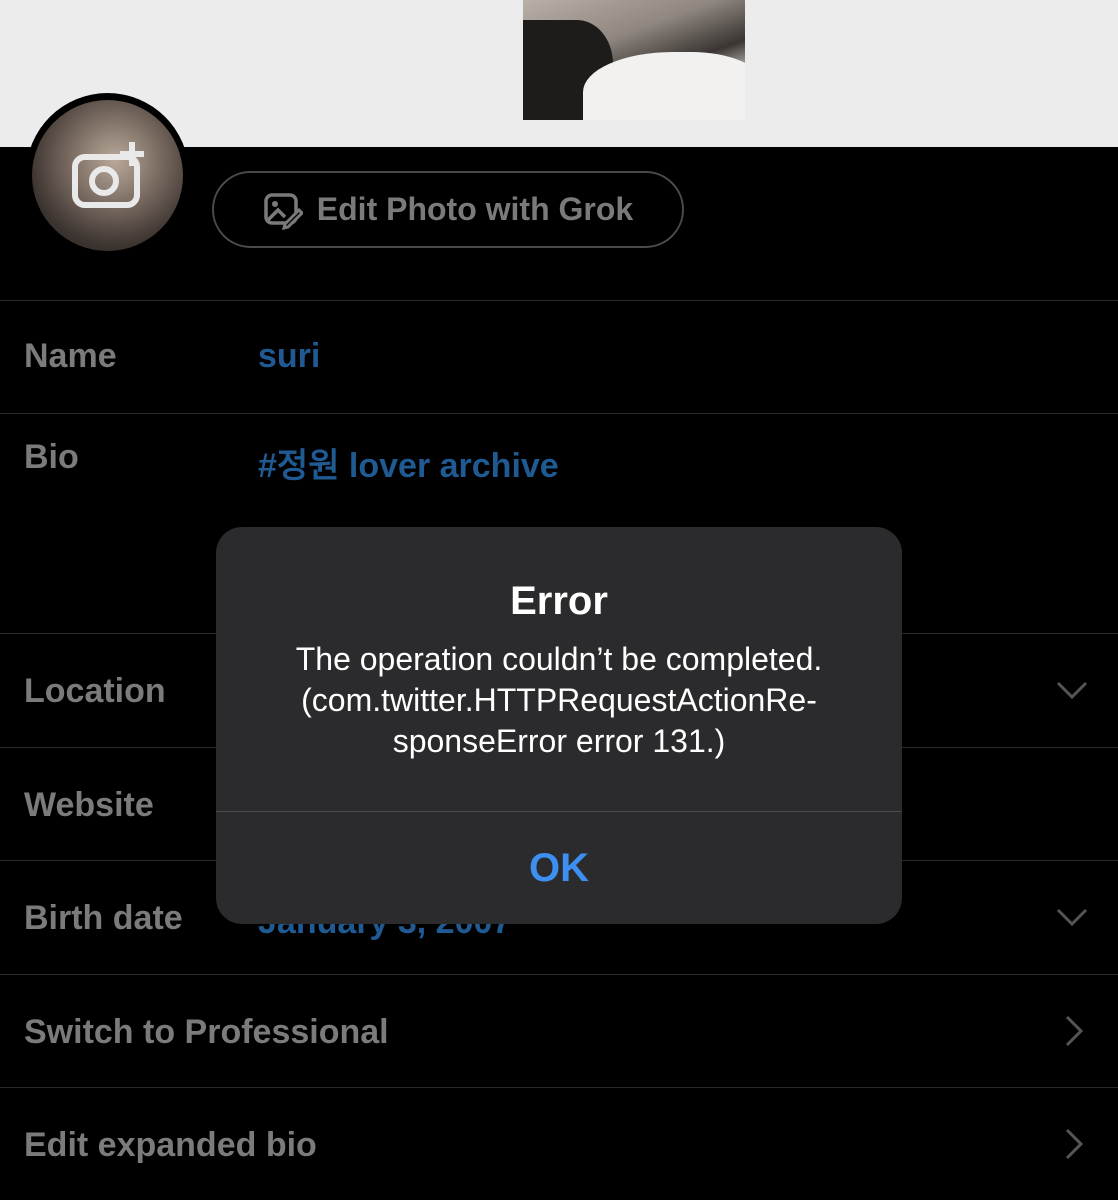  What do you see at coordinates (559, 741) in the screenshot?
I see `alert-message-line: sponseError error 131.)` at bounding box center [559, 741].